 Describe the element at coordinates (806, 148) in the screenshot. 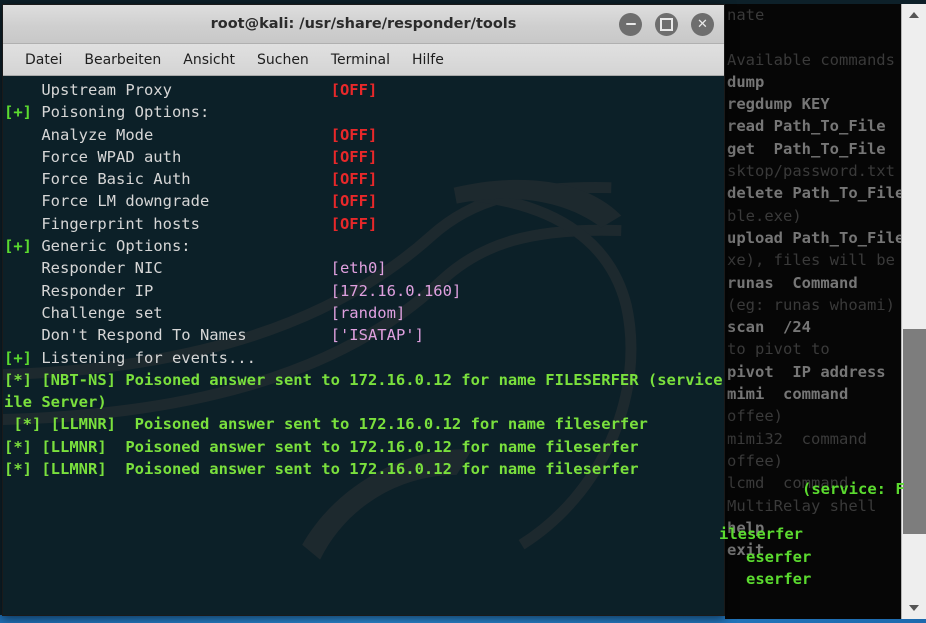

I see `background-terminal-line: get Path_To_File` at that location.